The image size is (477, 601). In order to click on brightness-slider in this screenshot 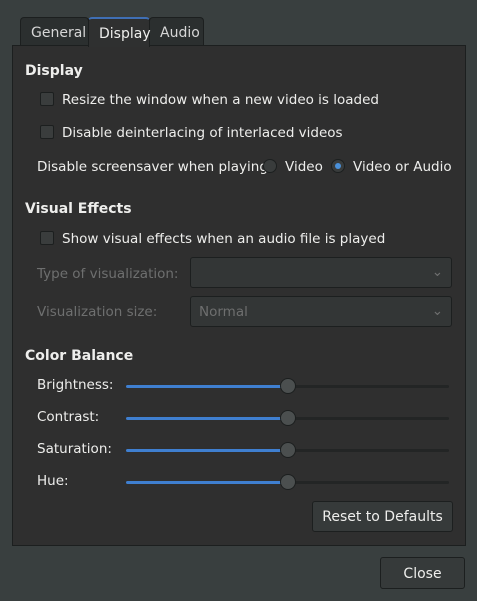, I will do `click(287, 386)`.